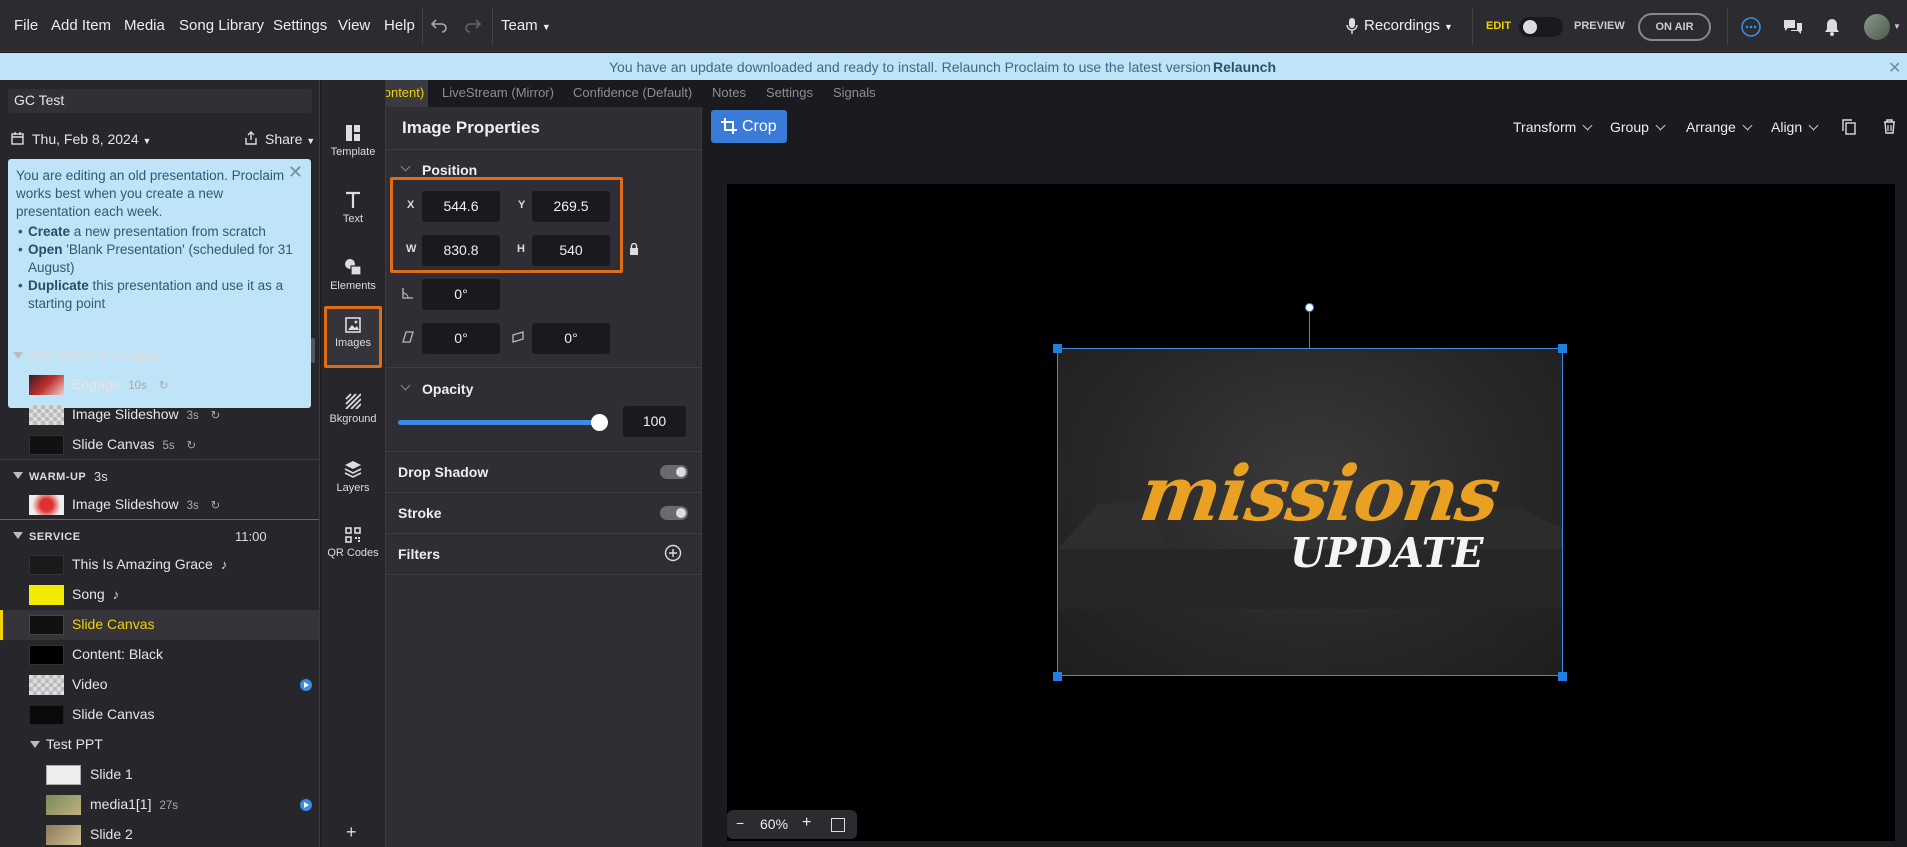 This screenshot has height=847, width=1907. I want to click on date-dropdown: Thu, Feb 8, 2024 ▼, so click(91, 139).